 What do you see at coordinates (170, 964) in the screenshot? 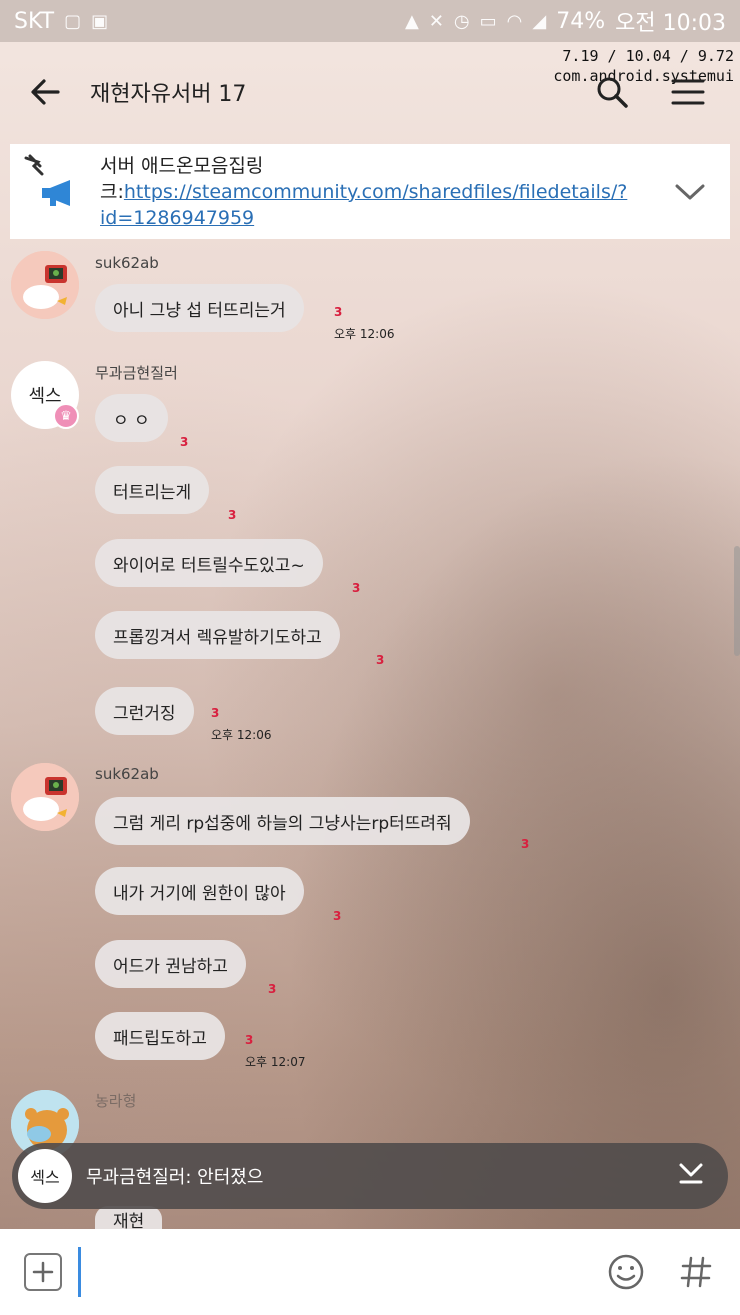
I see `message-bubble: 어드가 권남하고` at bounding box center [170, 964].